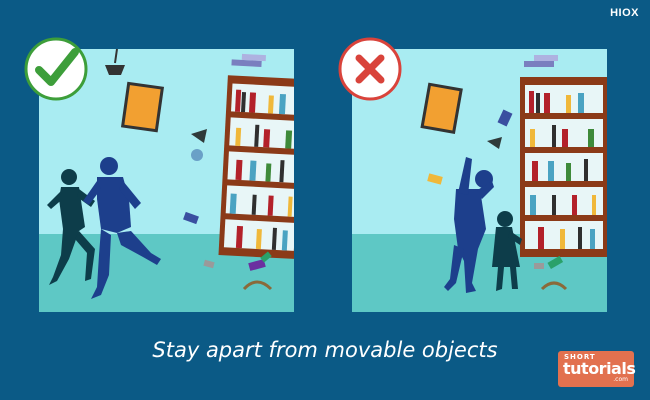 The image size is (650, 400). Describe the element at coordinates (370, 69) in the screenshot. I see `cross-icon` at that location.